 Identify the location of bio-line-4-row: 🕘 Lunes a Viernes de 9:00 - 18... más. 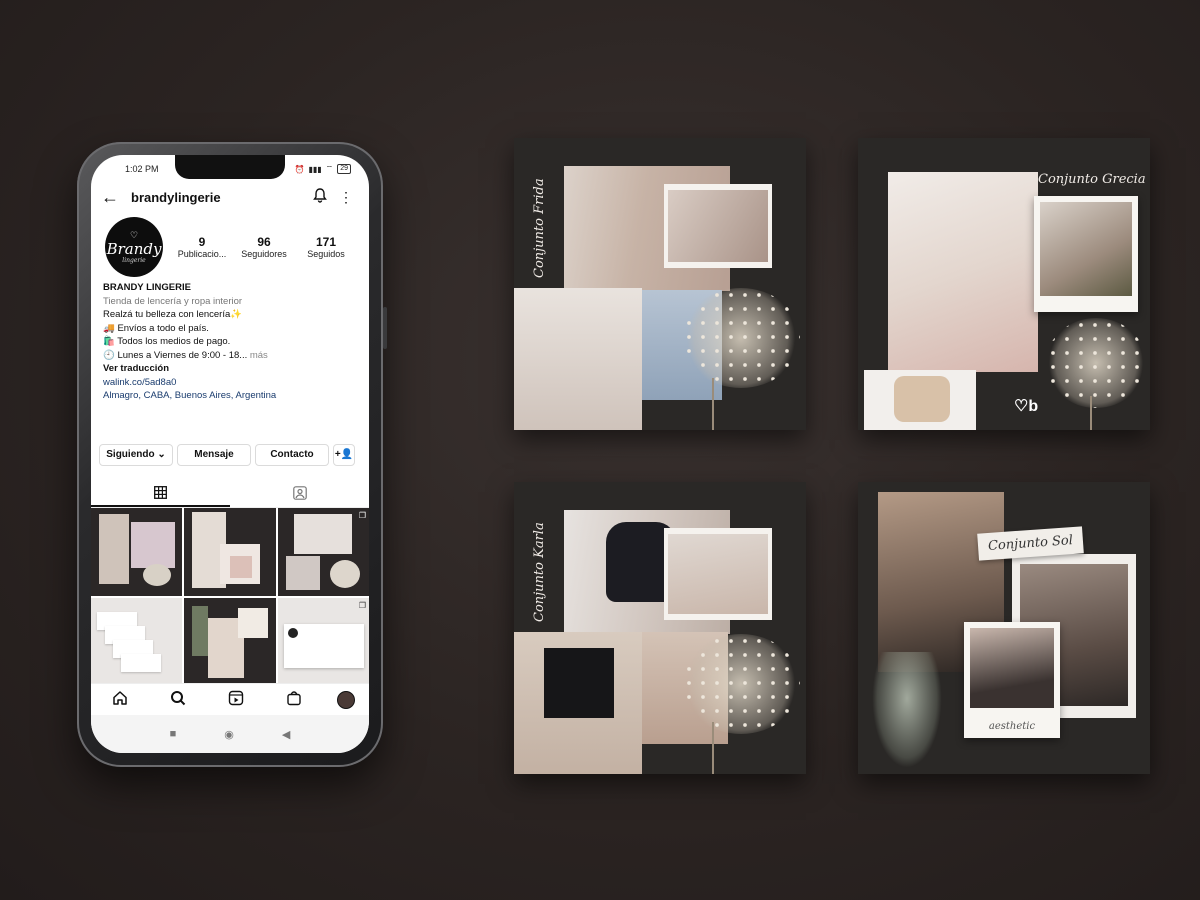
(230, 356).